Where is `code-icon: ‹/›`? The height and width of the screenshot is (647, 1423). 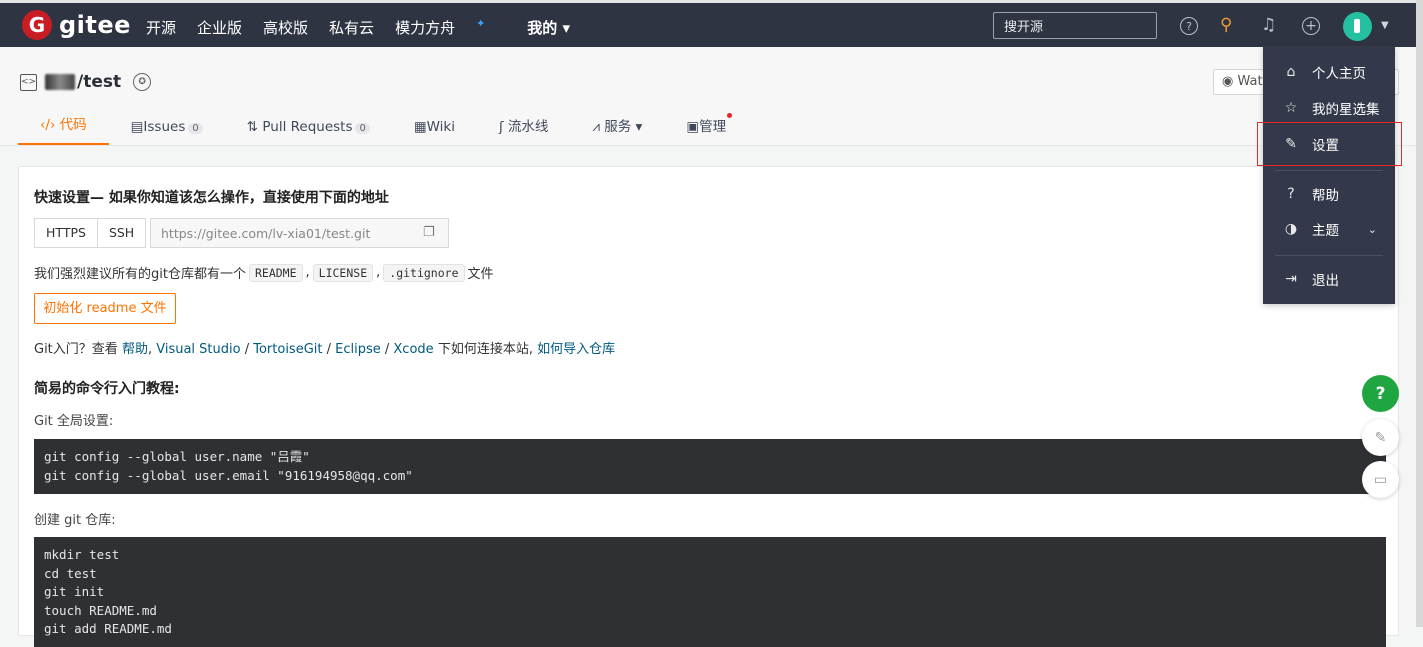 code-icon: ‹/› is located at coordinates (48, 125).